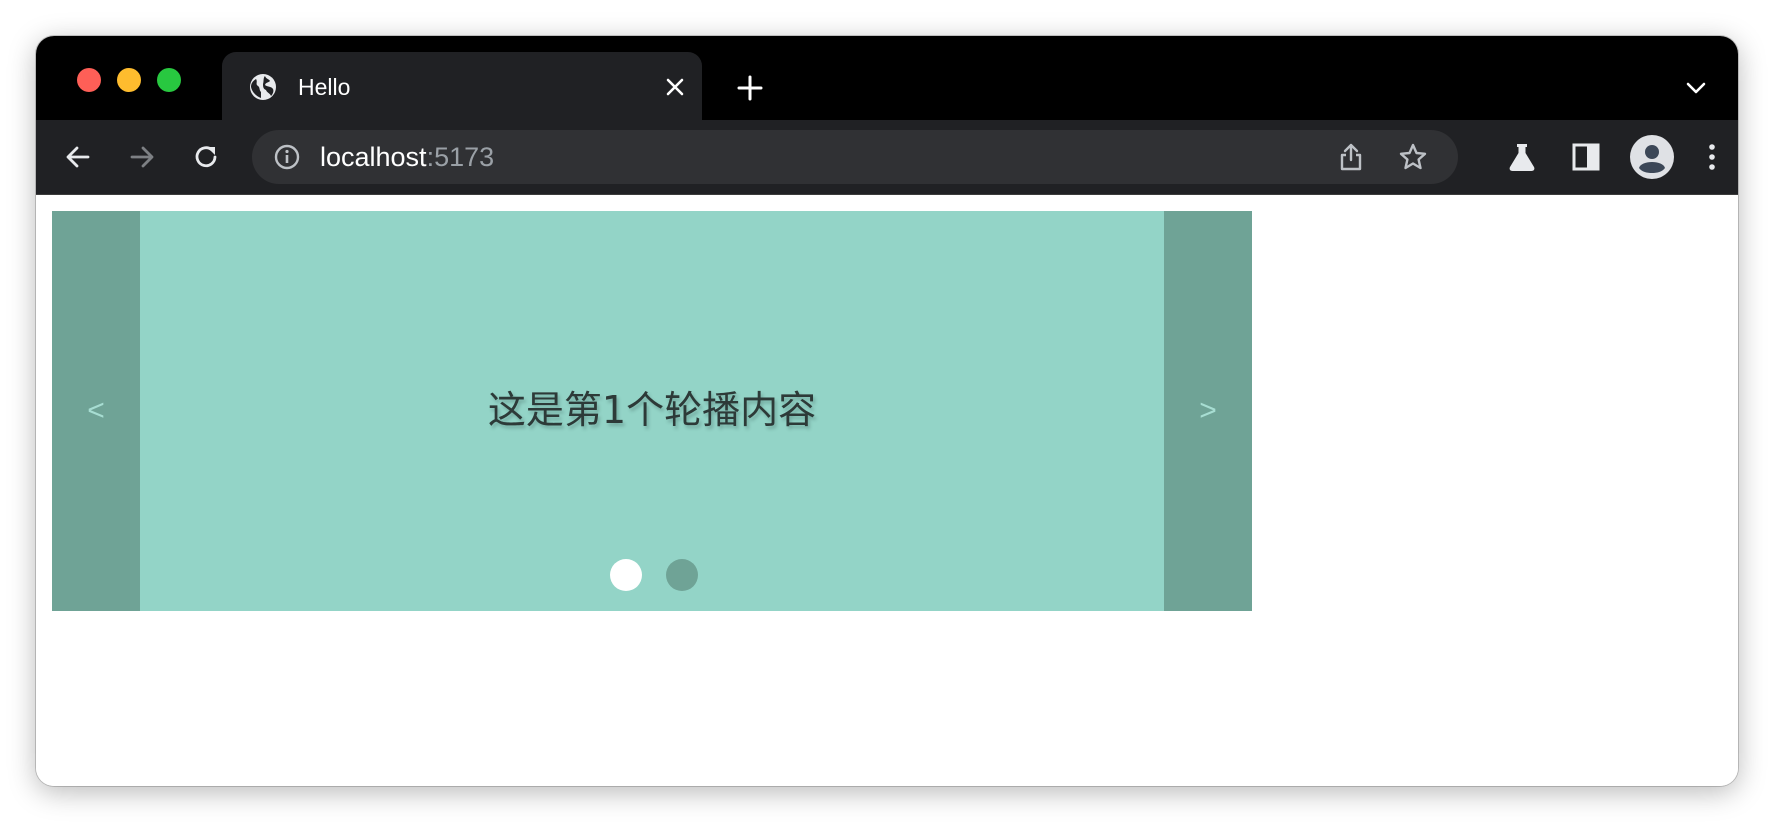 The image size is (1774, 822). I want to click on plus-icon, so click(750, 88).